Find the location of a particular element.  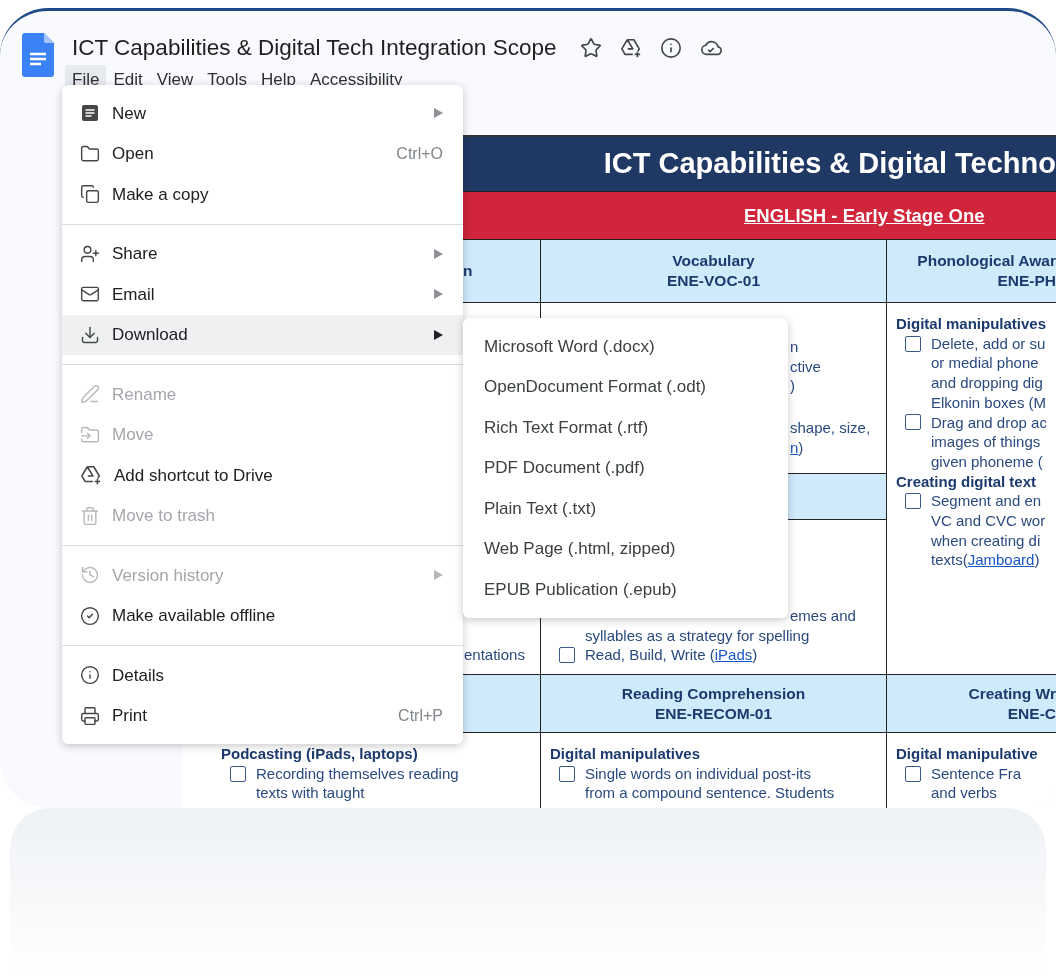

column-heading: Creating Wr is located at coordinates (1012, 693).